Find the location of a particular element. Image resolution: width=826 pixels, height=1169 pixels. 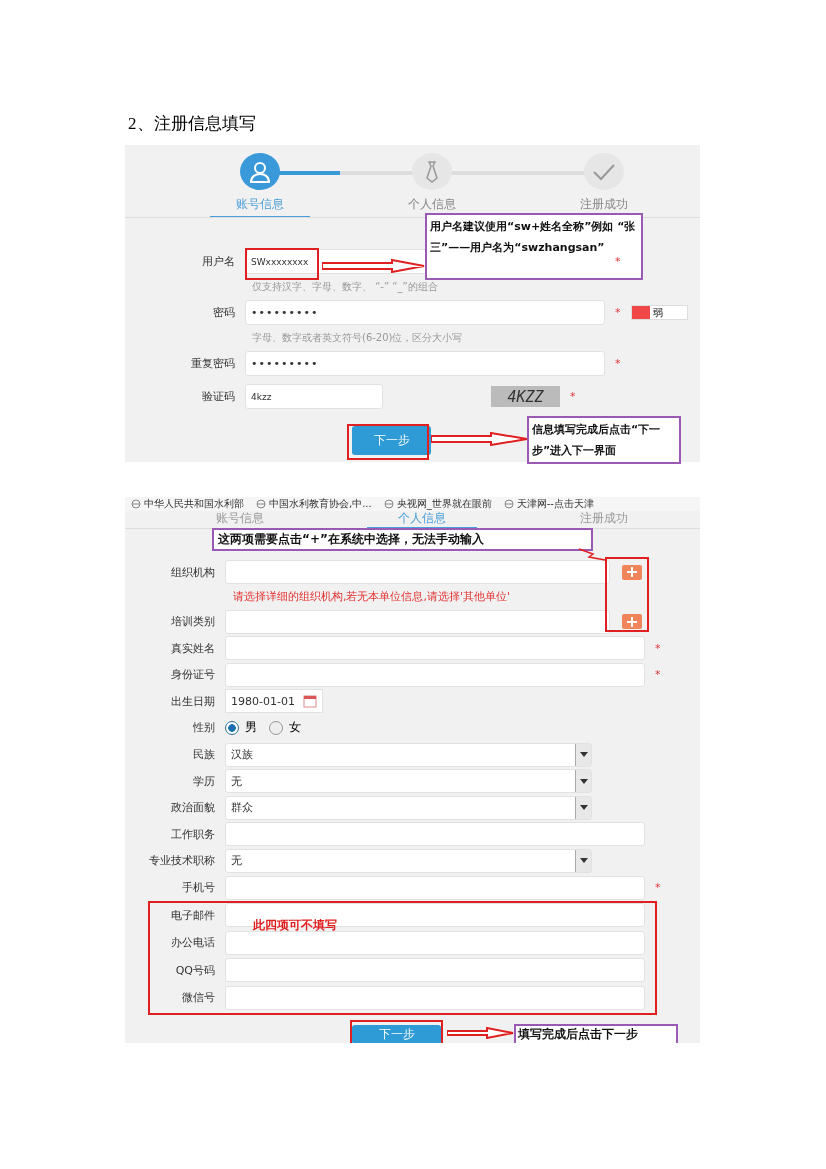

input-field: 4kzz is located at coordinates (314, 396).